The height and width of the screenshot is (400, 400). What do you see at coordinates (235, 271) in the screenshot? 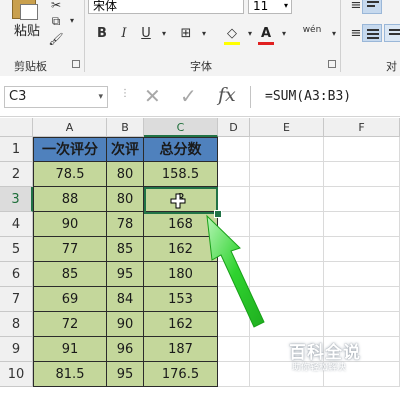
I see `arrow-shape` at bounding box center [235, 271].